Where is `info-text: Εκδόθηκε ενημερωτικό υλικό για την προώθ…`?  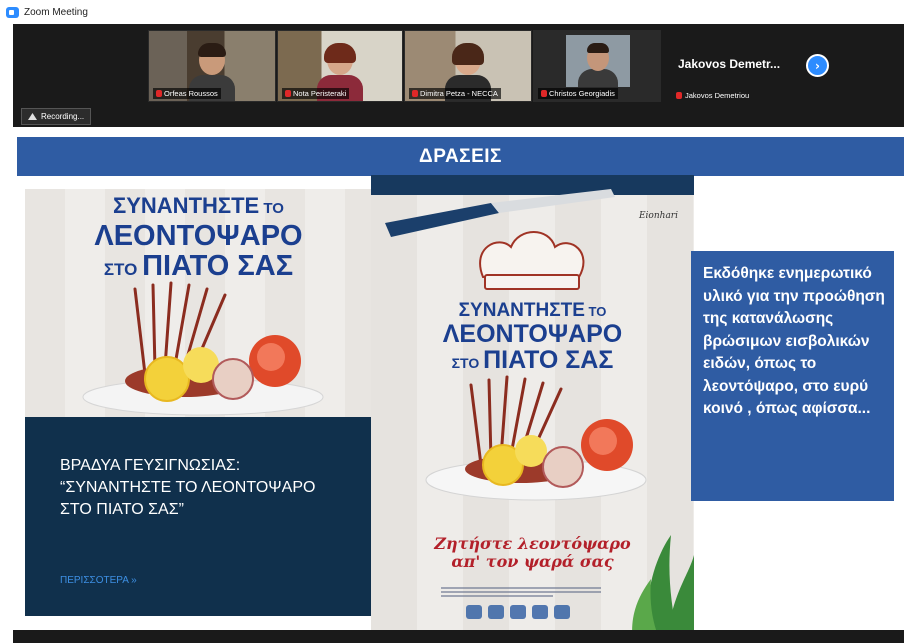 info-text: Εκδόθηκε ενημερωτικό υλικό για την προώθ… is located at coordinates (794, 341).